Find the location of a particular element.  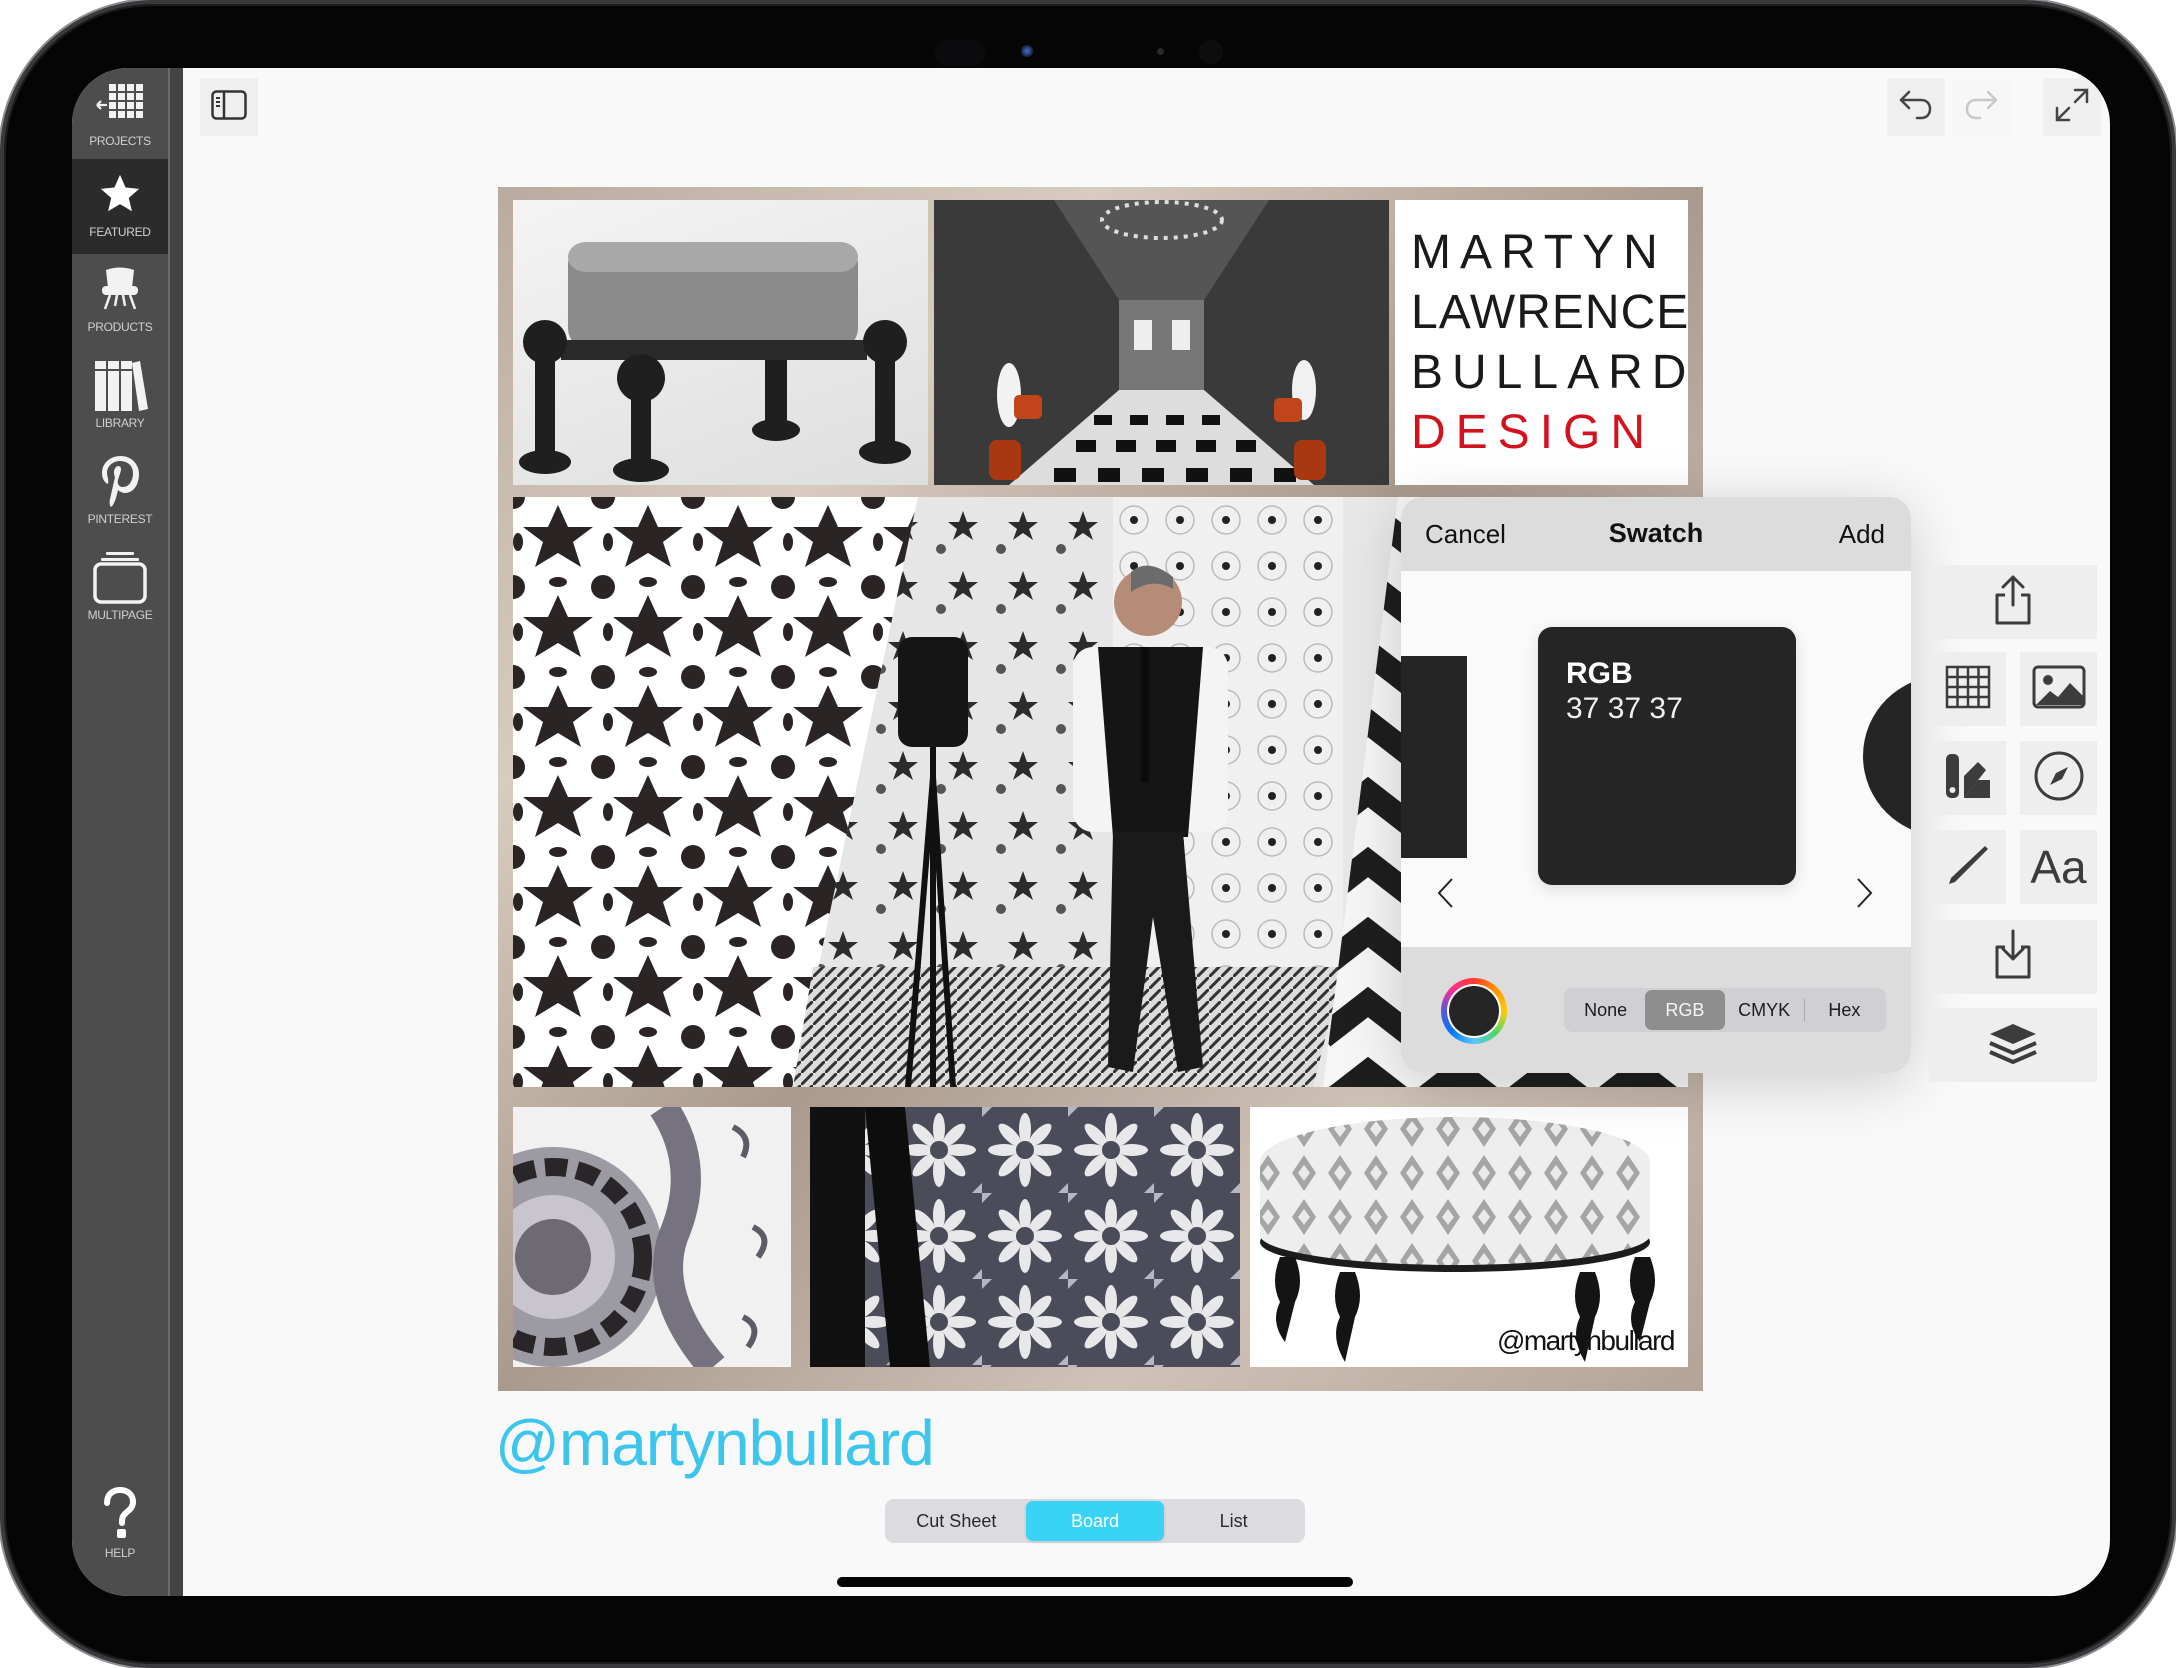

sidebar-item-products: PRODUCTS is located at coordinates (120, 301).